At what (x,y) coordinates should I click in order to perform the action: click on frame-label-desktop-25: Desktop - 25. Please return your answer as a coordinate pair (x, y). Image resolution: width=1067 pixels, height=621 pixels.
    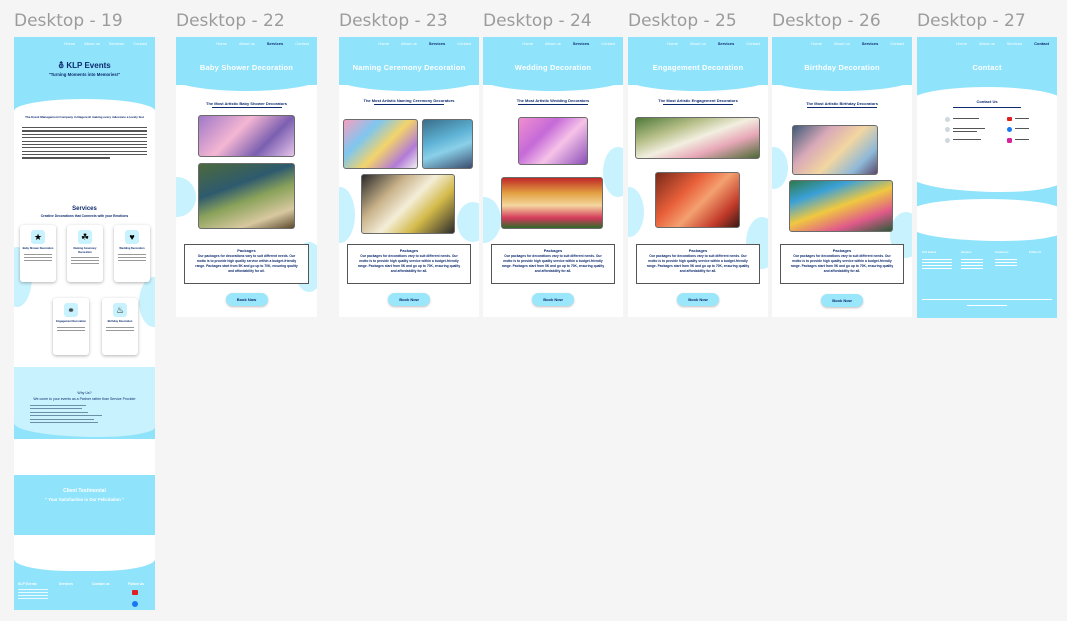
    Looking at the image, I should click on (682, 21).